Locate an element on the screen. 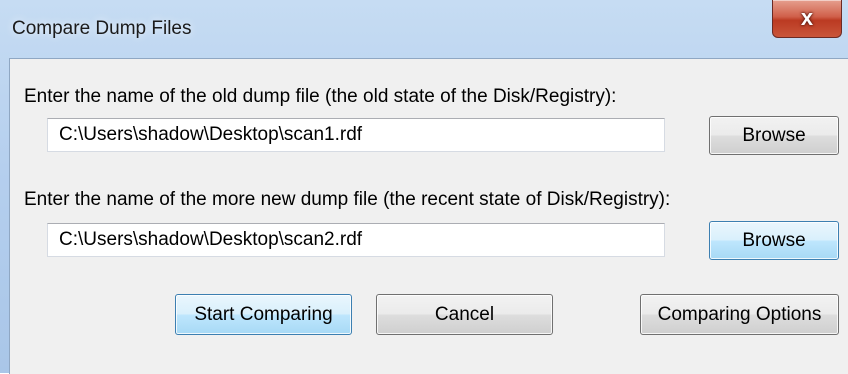 The height and width of the screenshot is (374, 848). close-icon: x is located at coordinates (807, 17).